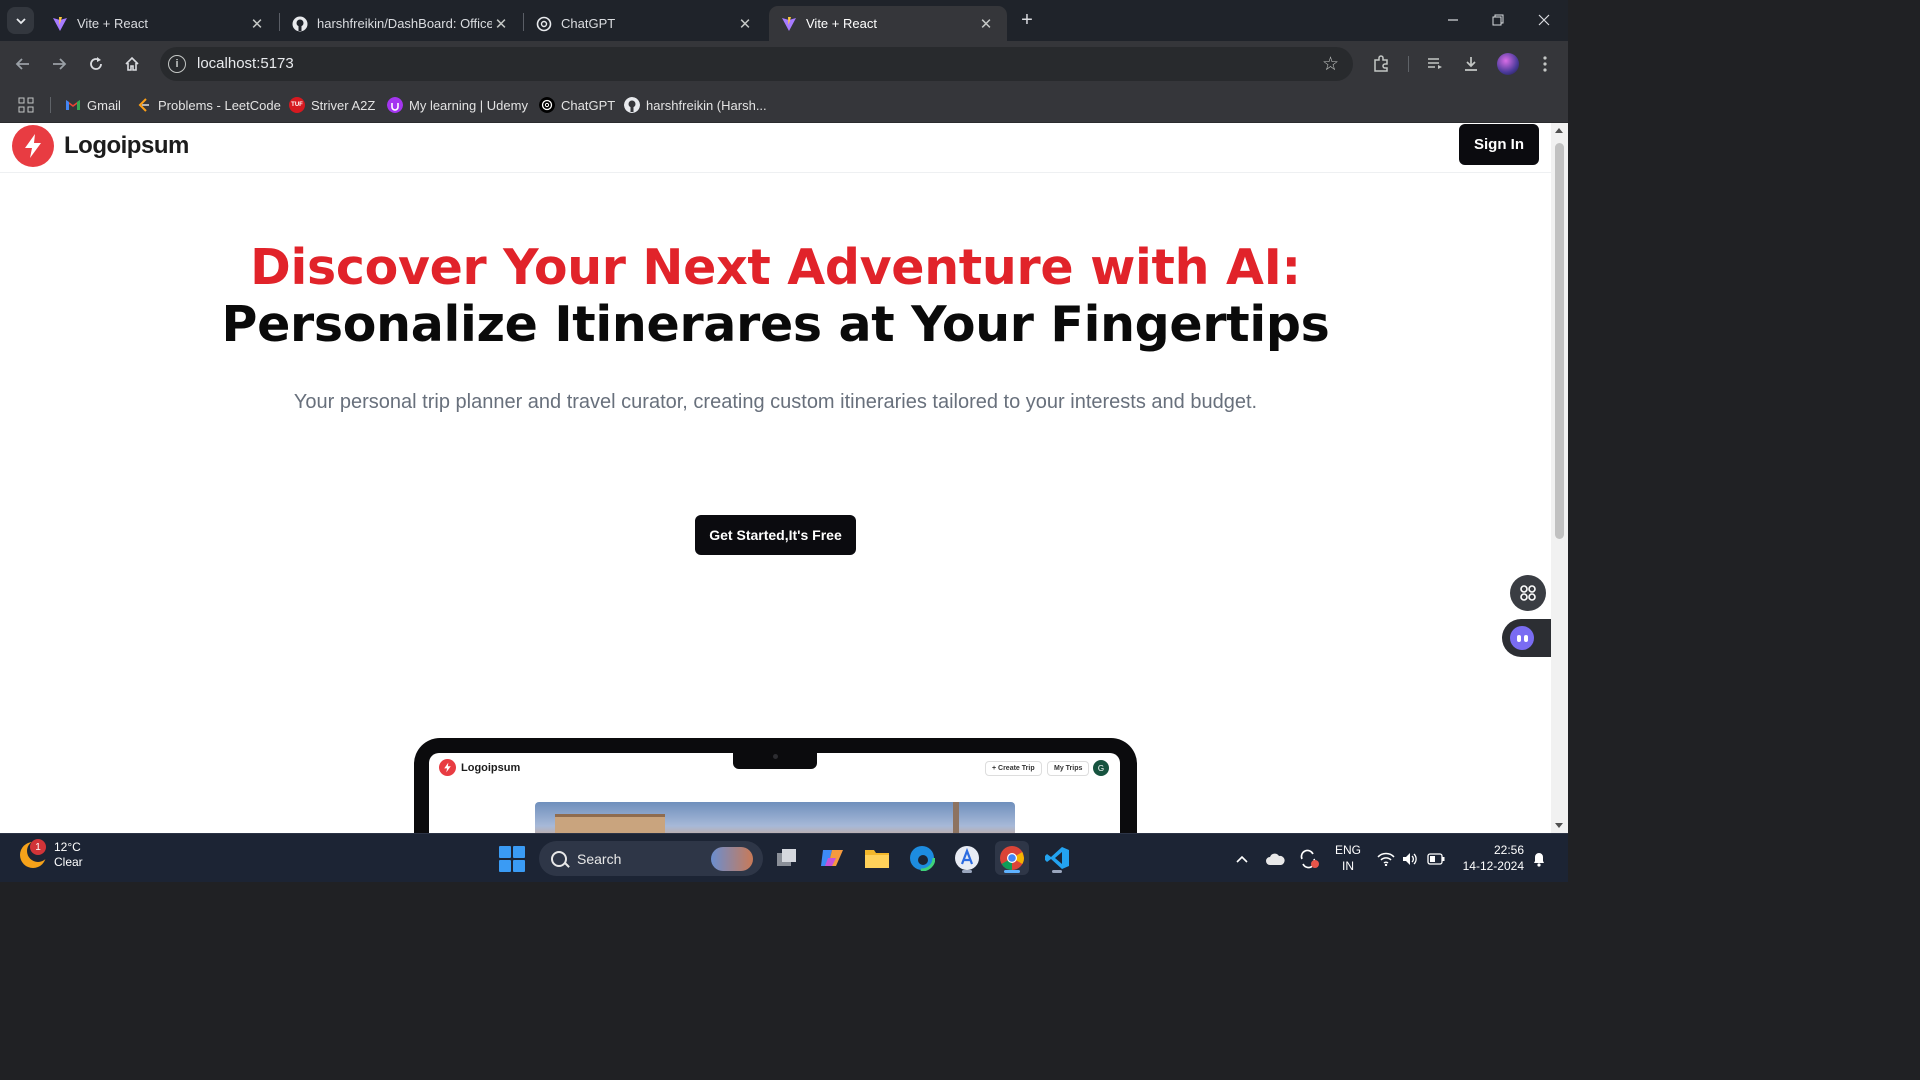 This screenshot has height=1080, width=1920. Describe the element at coordinates (1526, 638) in the screenshot. I see `assistant-widget-button` at that location.